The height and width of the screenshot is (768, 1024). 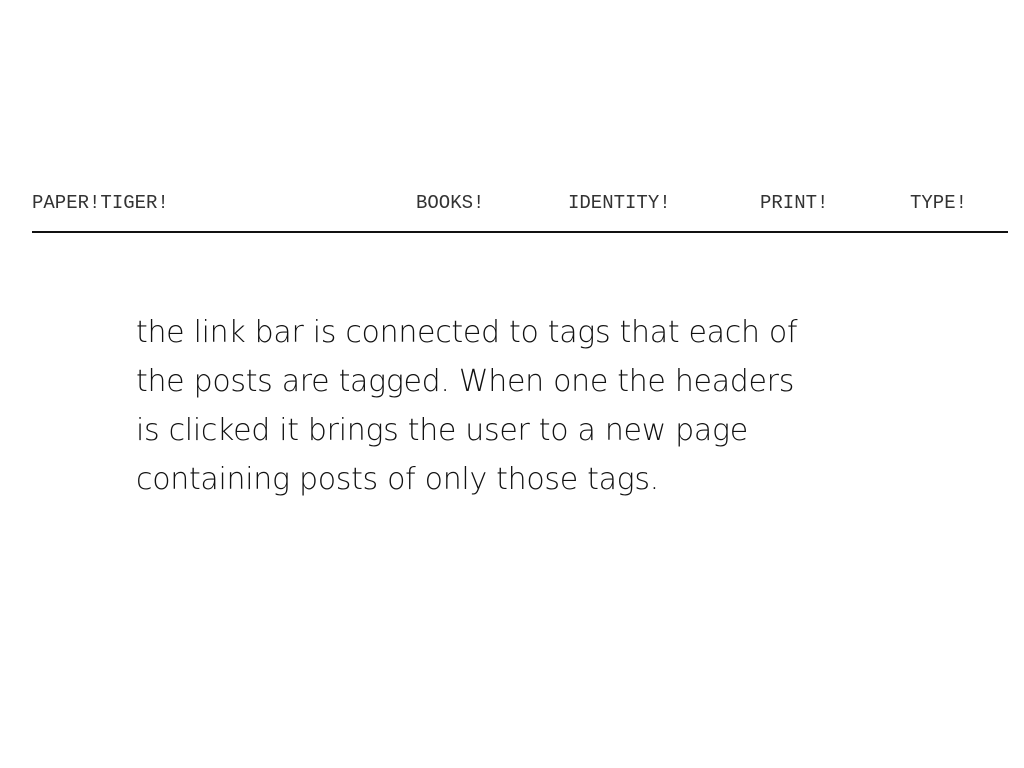 I want to click on nav-link-identity: IDENTITY!, so click(x=619, y=203).